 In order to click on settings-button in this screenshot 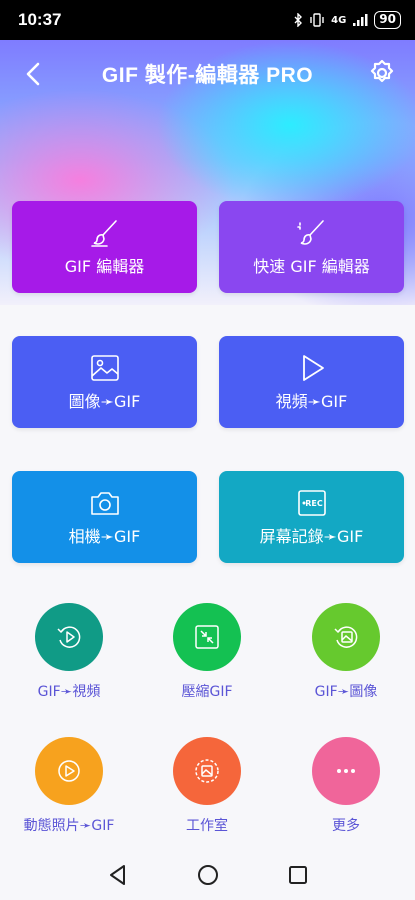, I will do `click(382, 73)`.